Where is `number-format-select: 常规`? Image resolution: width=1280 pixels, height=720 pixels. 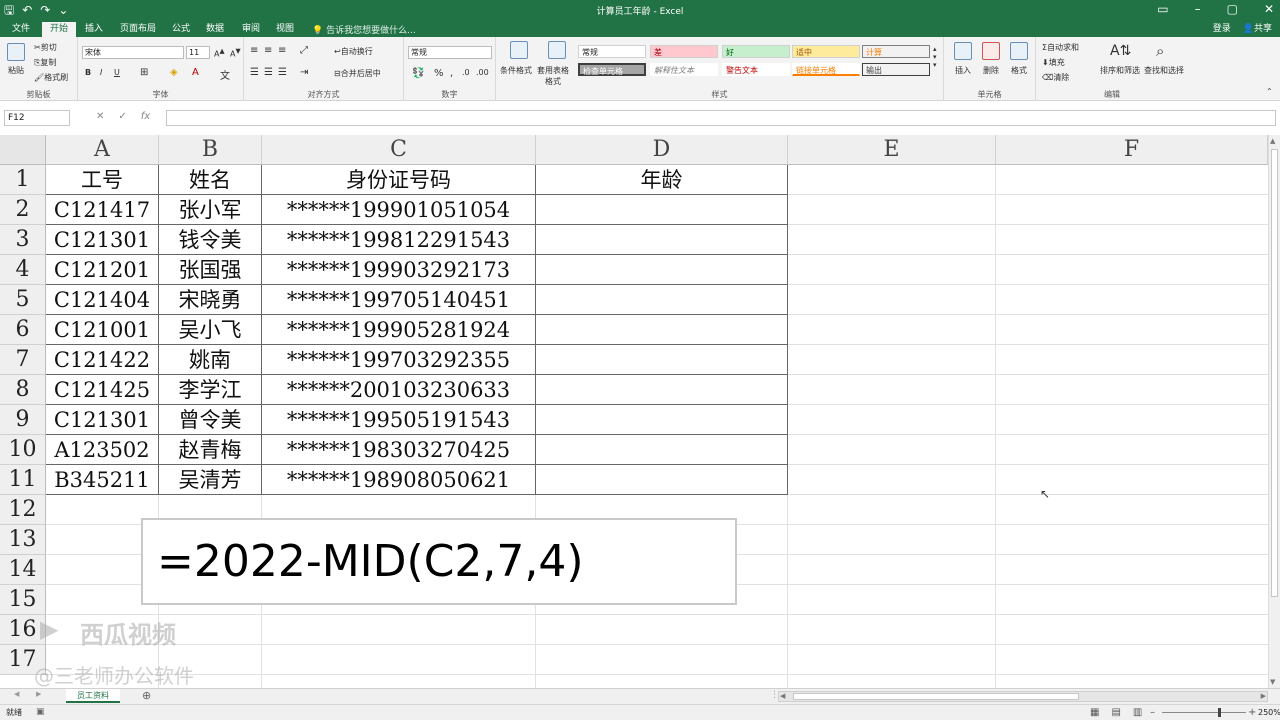
number-format-select: 常规 is located at coordinates (450, 52).